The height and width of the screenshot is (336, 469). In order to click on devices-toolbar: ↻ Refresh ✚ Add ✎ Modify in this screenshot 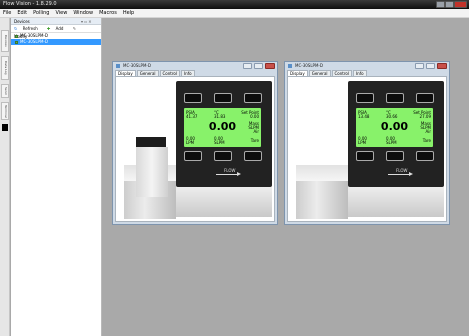, I will do `click(56, 32)`.